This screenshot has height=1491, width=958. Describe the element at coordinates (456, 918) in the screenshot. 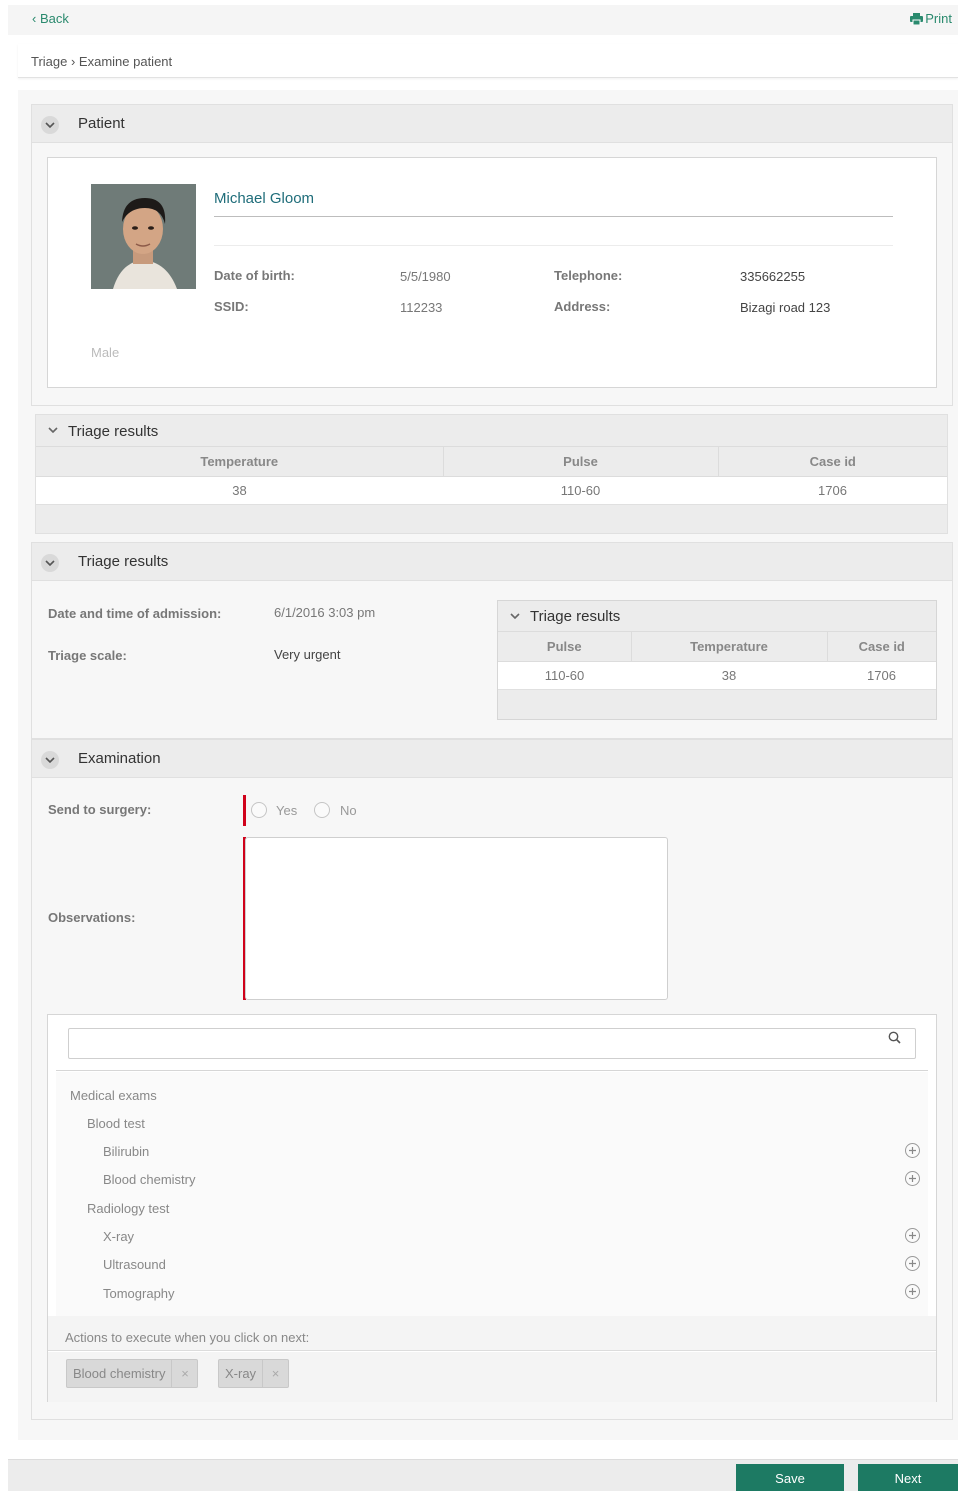

I see `observations-textarea` at that location.